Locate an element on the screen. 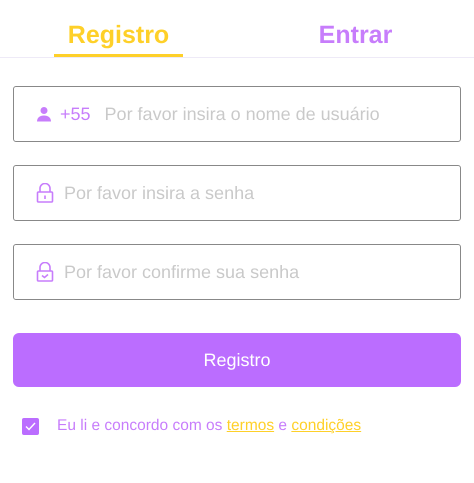 The height and width of the screenshot is (483, 474). lock-check-icon is located at coordinates (45, 272).